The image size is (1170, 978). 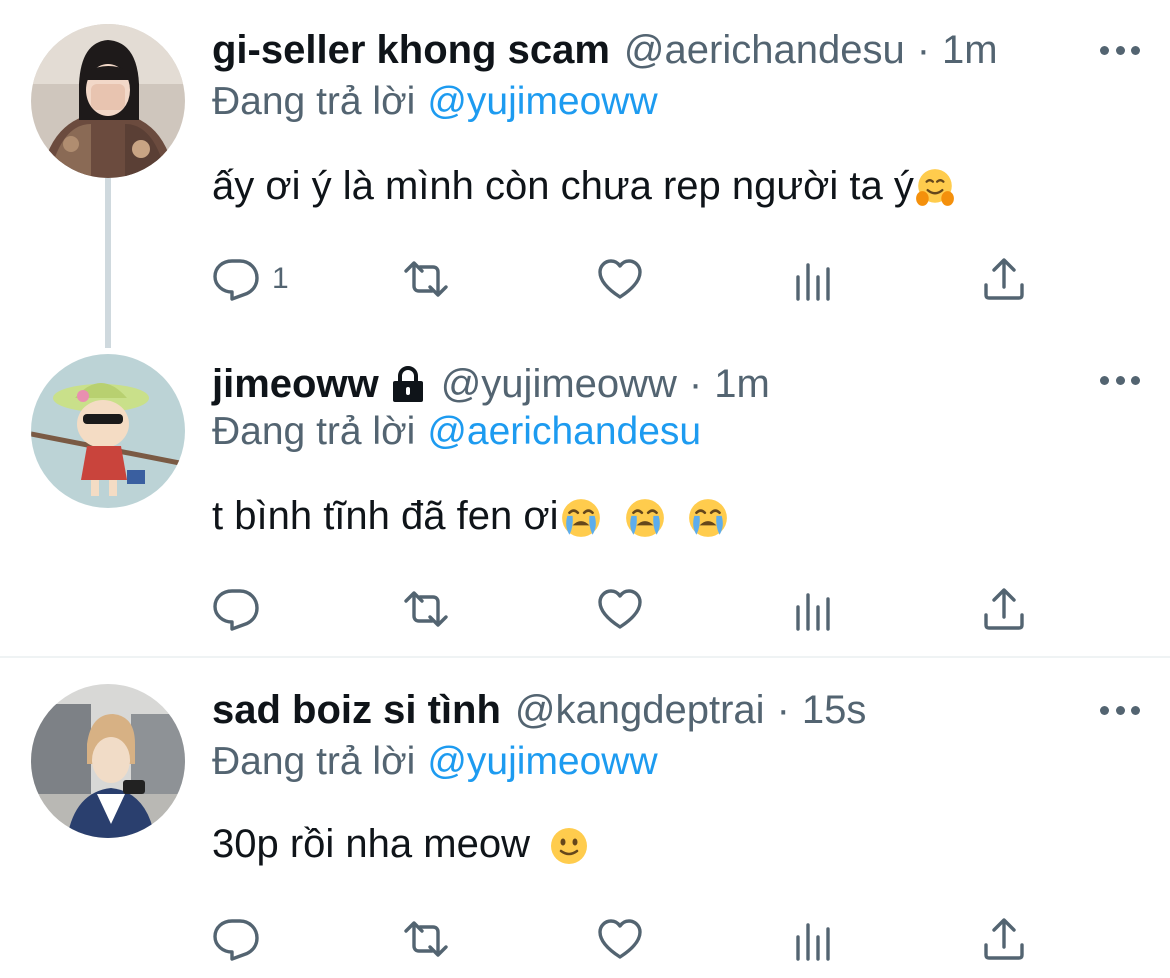 What do you see at coordinates (411, 50) in the screenshot?
I see `display-name: gi-seller khong scam` at bounding box center [411, 50].